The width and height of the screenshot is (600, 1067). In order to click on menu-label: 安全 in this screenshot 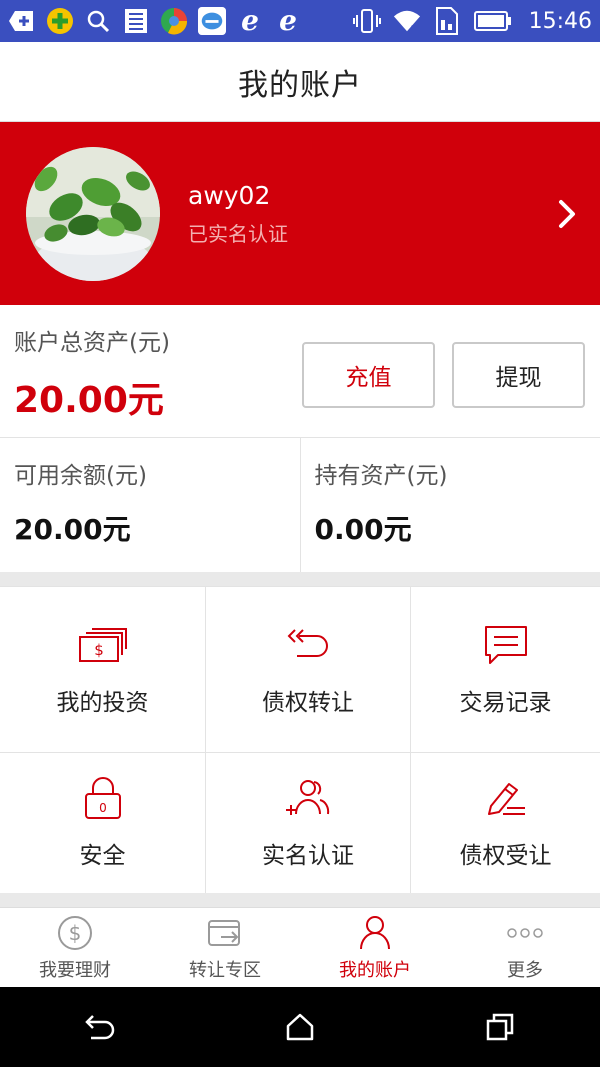, I will do `click(102, 856)`.